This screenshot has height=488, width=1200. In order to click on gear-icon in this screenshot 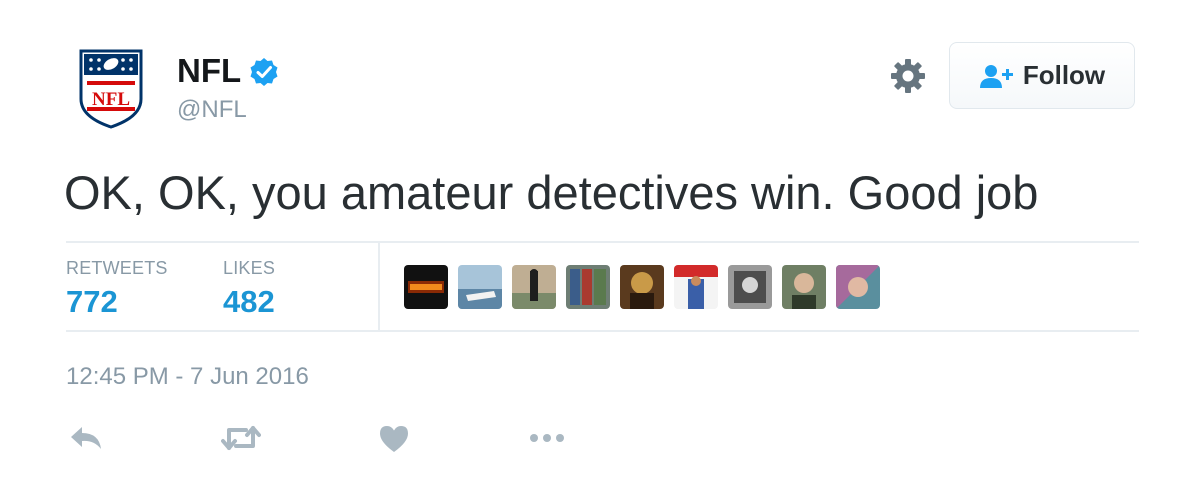, I will do `click(908, 76)`.